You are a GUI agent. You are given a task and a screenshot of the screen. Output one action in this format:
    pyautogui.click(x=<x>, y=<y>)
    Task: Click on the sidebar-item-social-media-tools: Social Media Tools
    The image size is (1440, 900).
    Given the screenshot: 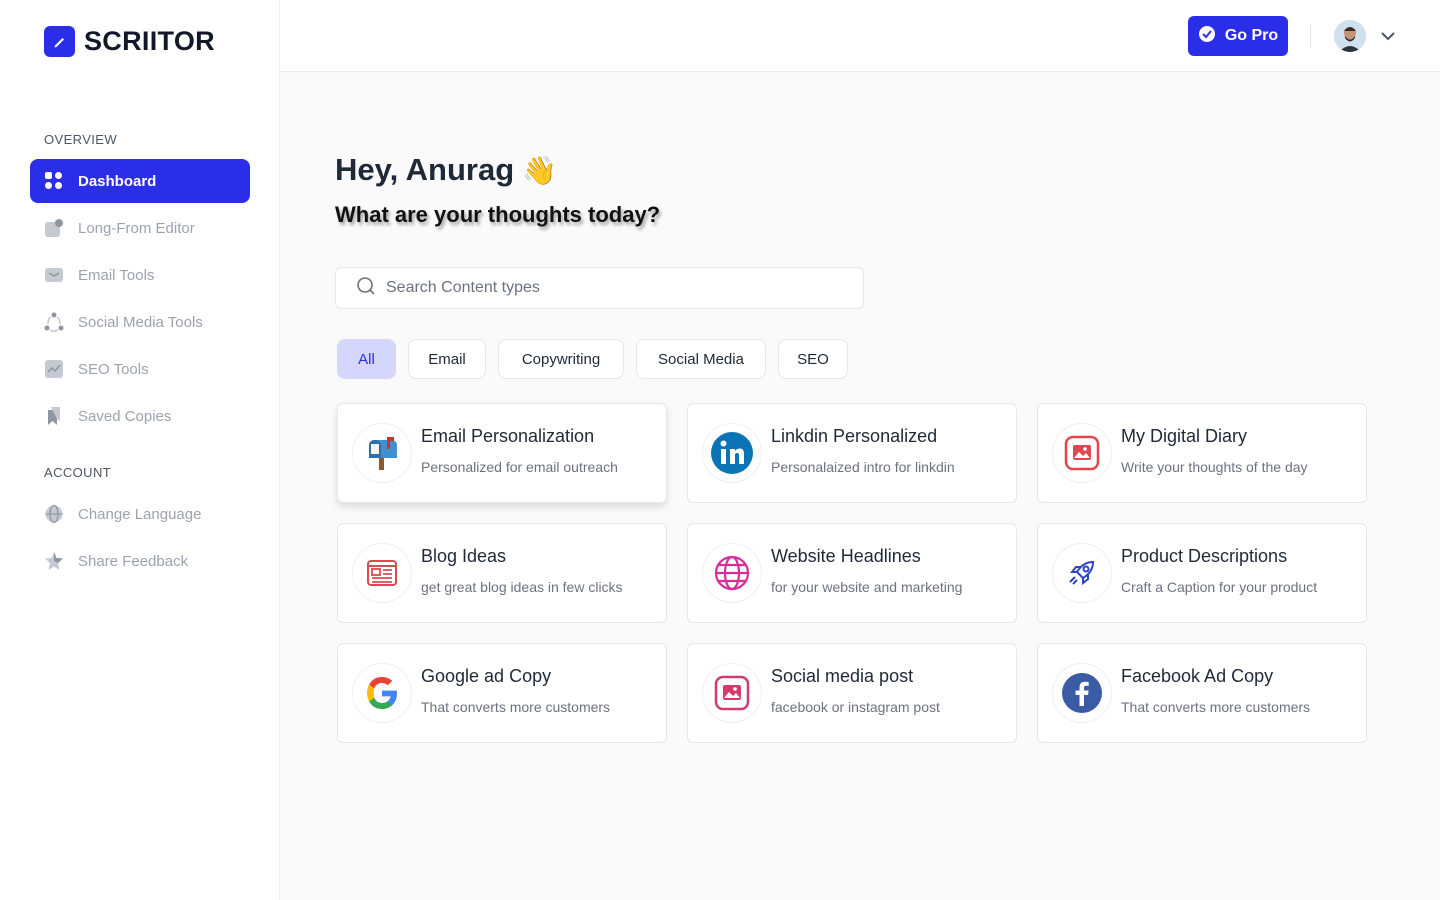 What is the action you would take?
    pyautogui.click(x=140, y=322)
    